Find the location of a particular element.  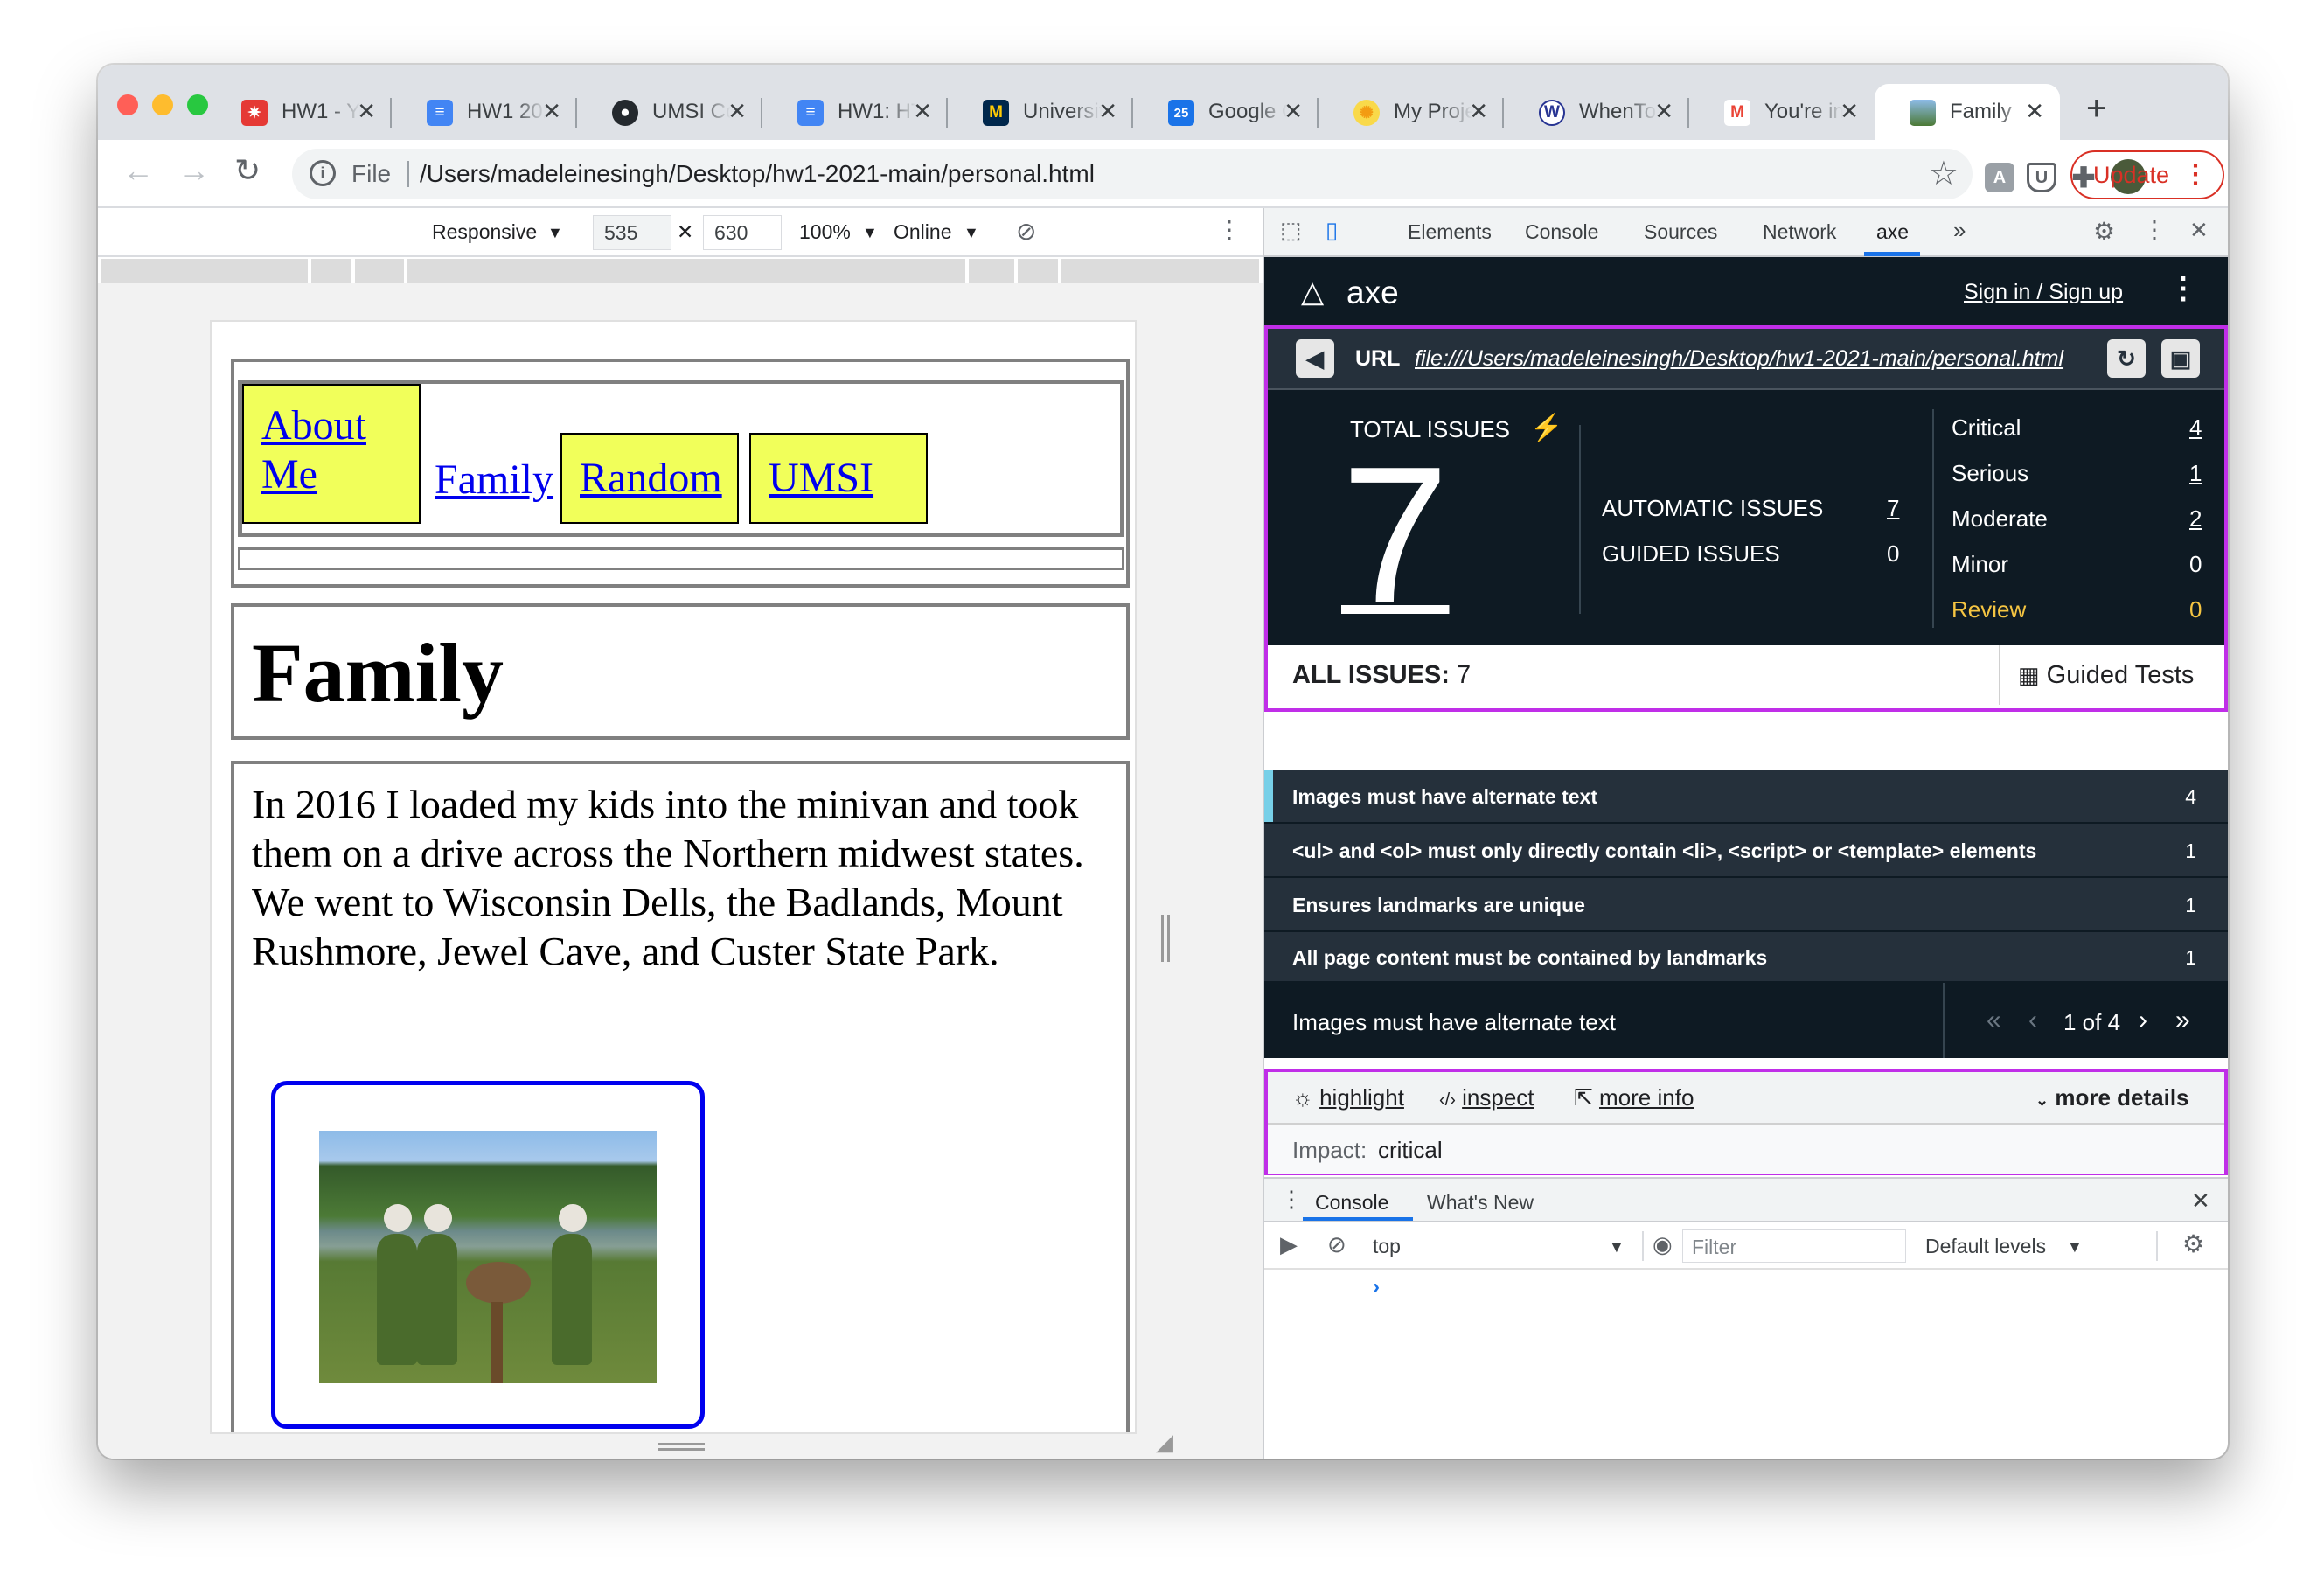

severity-moderate-count: 2 is located at coordinates (2195, 519).